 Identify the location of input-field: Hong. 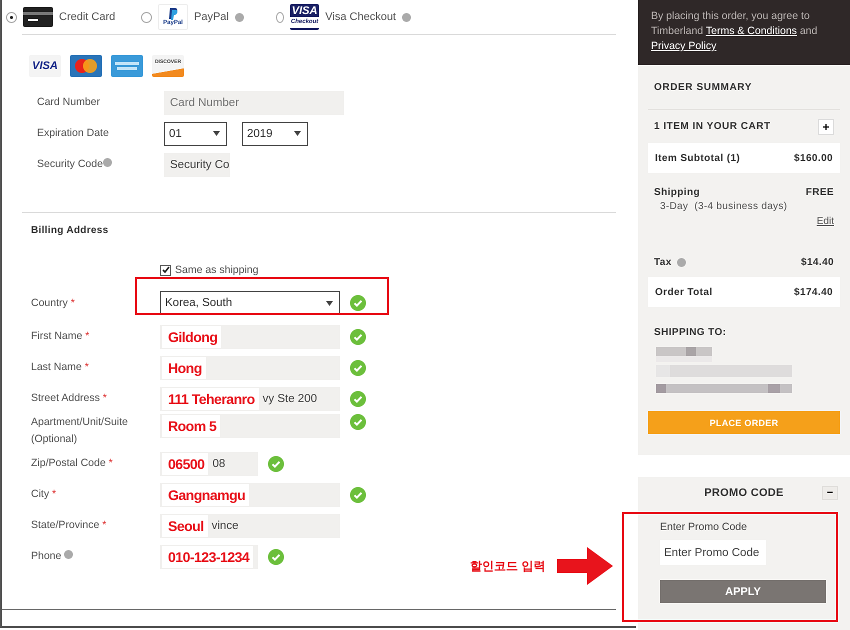
(250, 368).